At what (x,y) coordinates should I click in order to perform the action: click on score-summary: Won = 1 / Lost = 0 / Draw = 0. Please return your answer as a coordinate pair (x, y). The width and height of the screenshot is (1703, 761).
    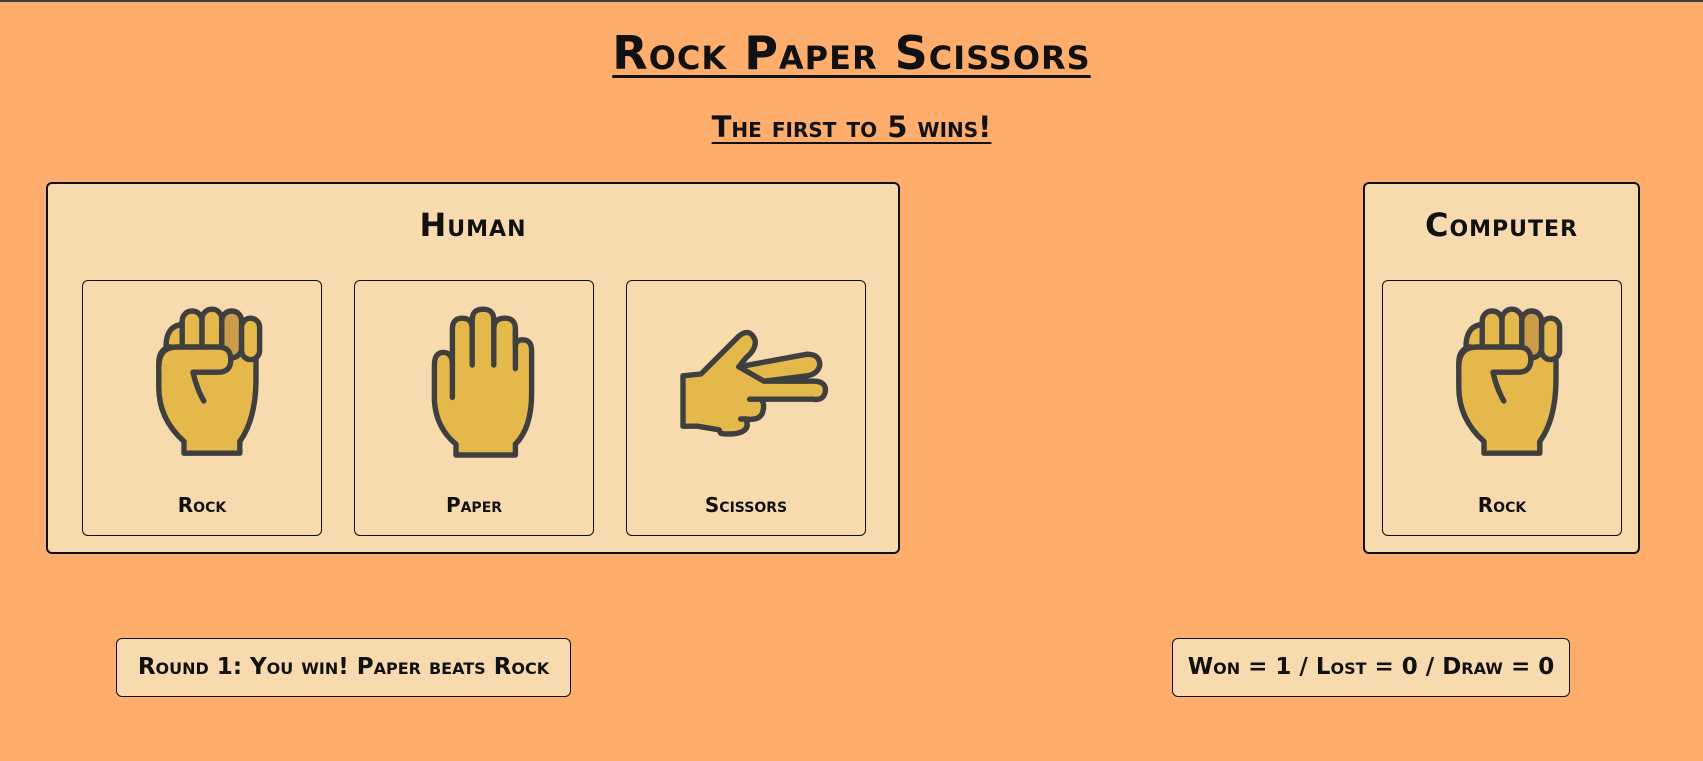
    Looking at the image, I should click on (1371, 667).